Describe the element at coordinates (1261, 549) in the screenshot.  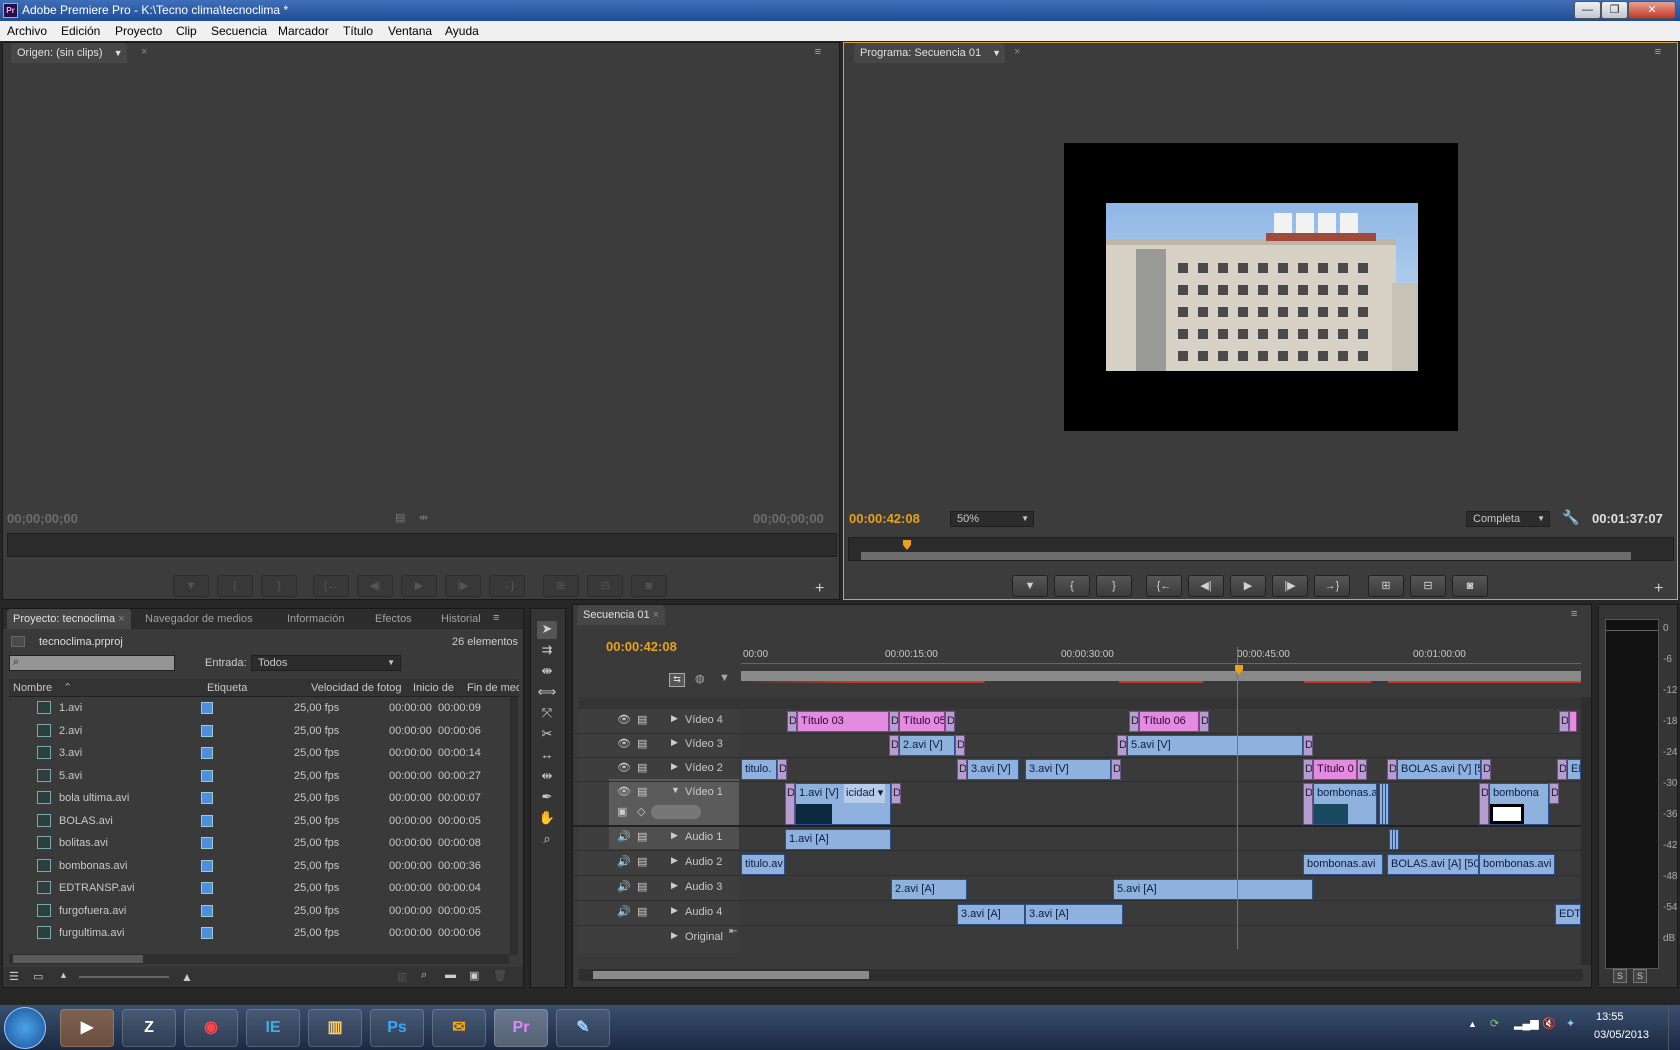
I see `program-time-ruler` at that location.